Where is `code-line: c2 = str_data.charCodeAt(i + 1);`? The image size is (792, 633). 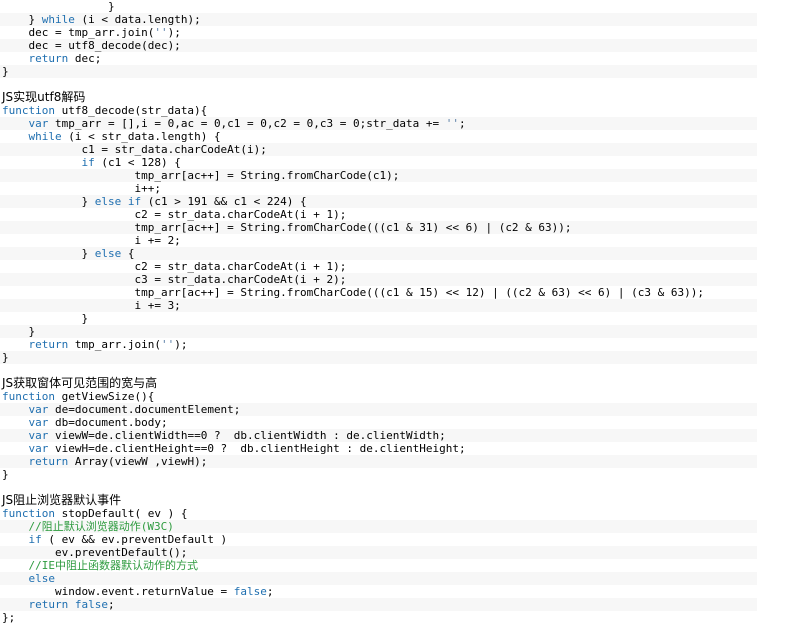
code-line: c2 = str_data.charCodeAt(i + 1); is located at coordinates (378, 214).